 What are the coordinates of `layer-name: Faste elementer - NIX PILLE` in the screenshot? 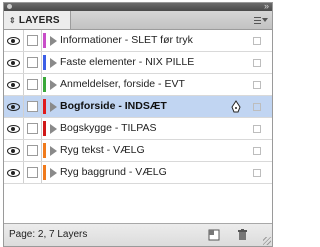 It's located at (127, 62).